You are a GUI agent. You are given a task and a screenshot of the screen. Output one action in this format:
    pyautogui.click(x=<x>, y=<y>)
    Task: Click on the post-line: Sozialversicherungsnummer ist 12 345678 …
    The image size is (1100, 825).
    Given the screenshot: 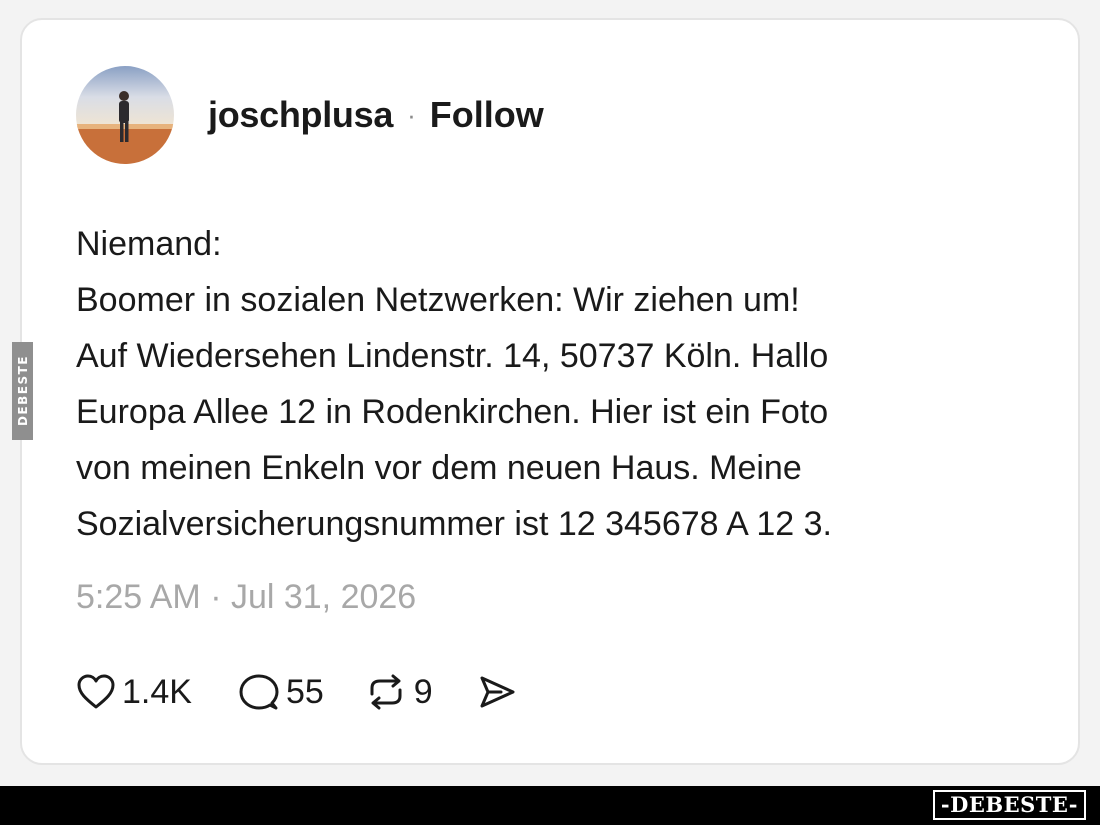 What is the action you would take?
    pyautogui.click(x=454, y=524)
    